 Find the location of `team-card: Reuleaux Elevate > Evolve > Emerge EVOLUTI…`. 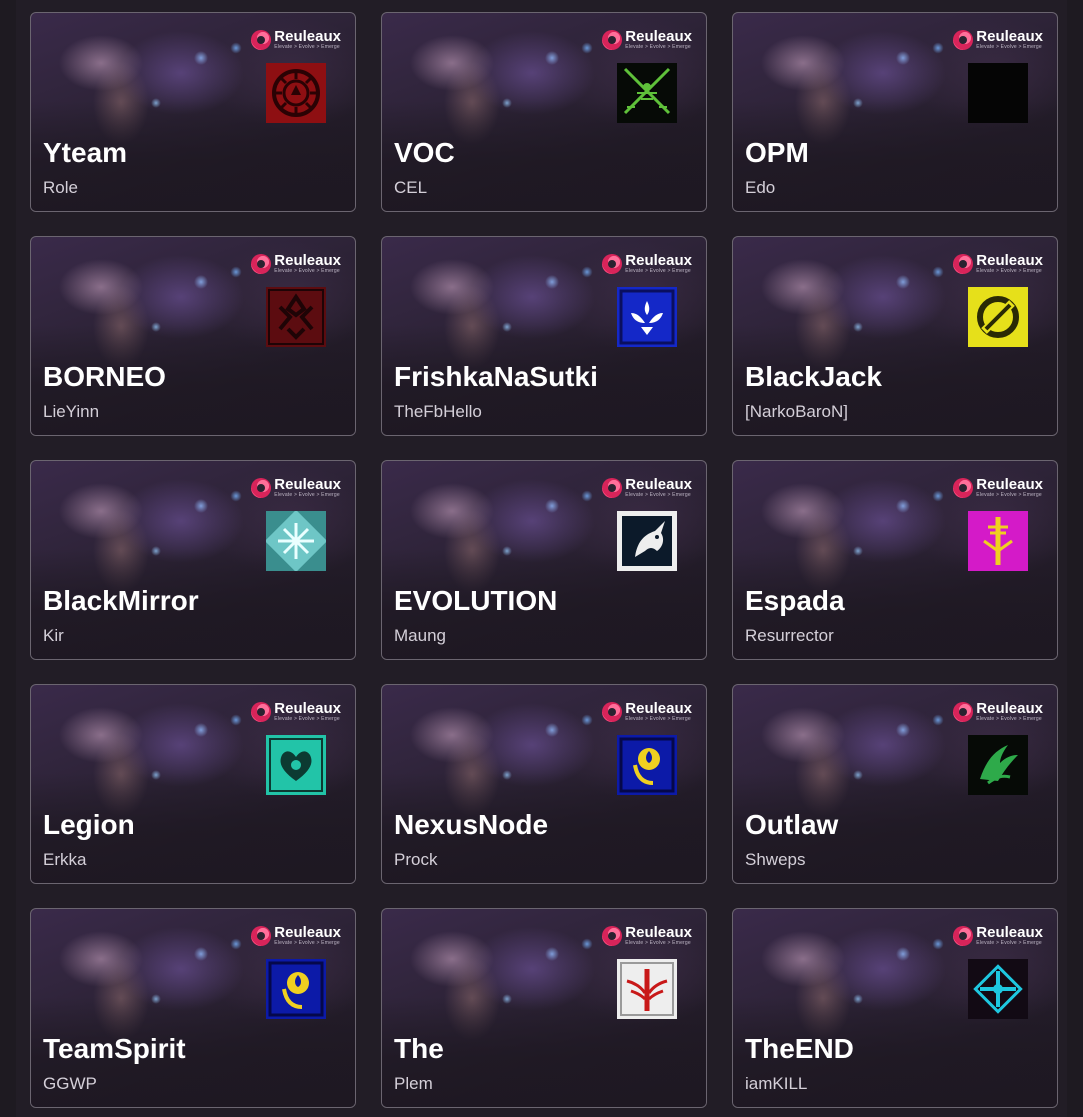

team-card: Reuleaux Elevate > Evolve > Emerge EVOLUTI… is located at coordinates (544, 560).